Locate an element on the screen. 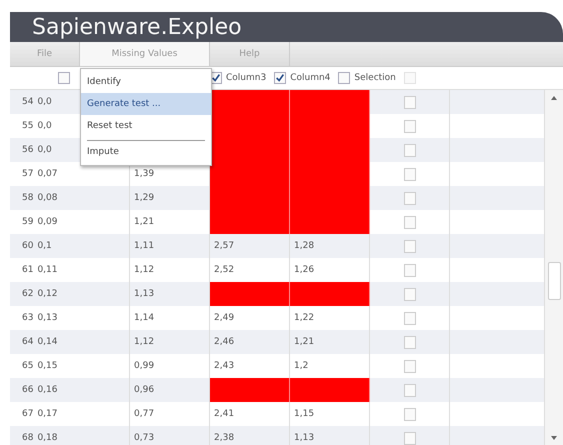 The width and height of the screenshot is (563, 445). table-cell: 2,49 is located at coordinates (224, 318).